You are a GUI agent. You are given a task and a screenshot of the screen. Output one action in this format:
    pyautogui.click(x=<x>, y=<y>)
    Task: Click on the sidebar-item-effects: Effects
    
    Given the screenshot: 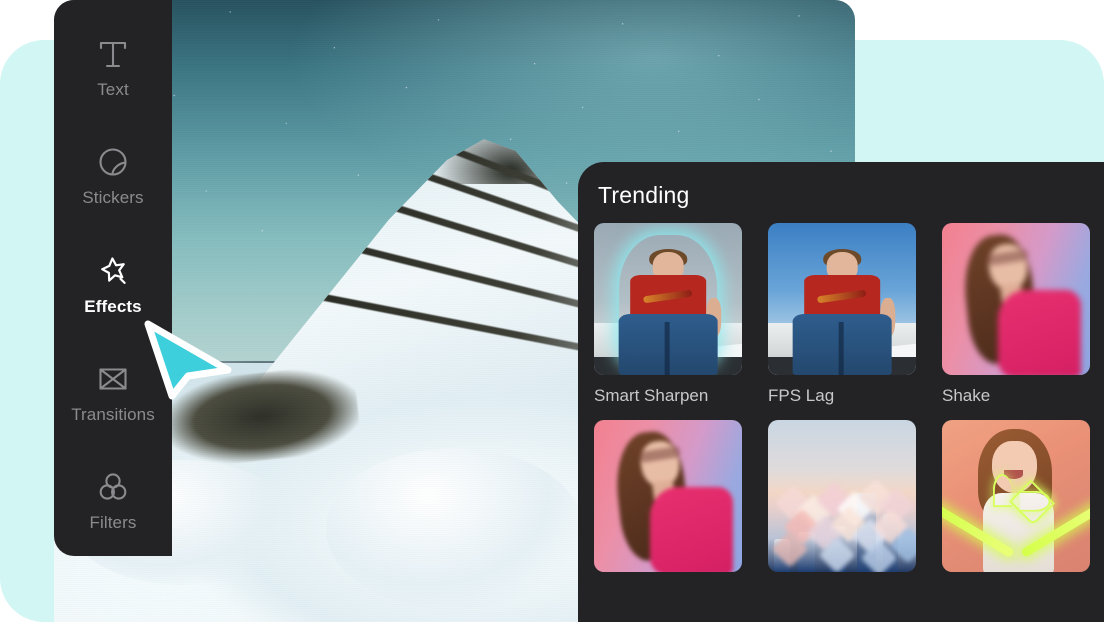 What is the action you would take?
    pyautogui.click(x=113, y=285)
    